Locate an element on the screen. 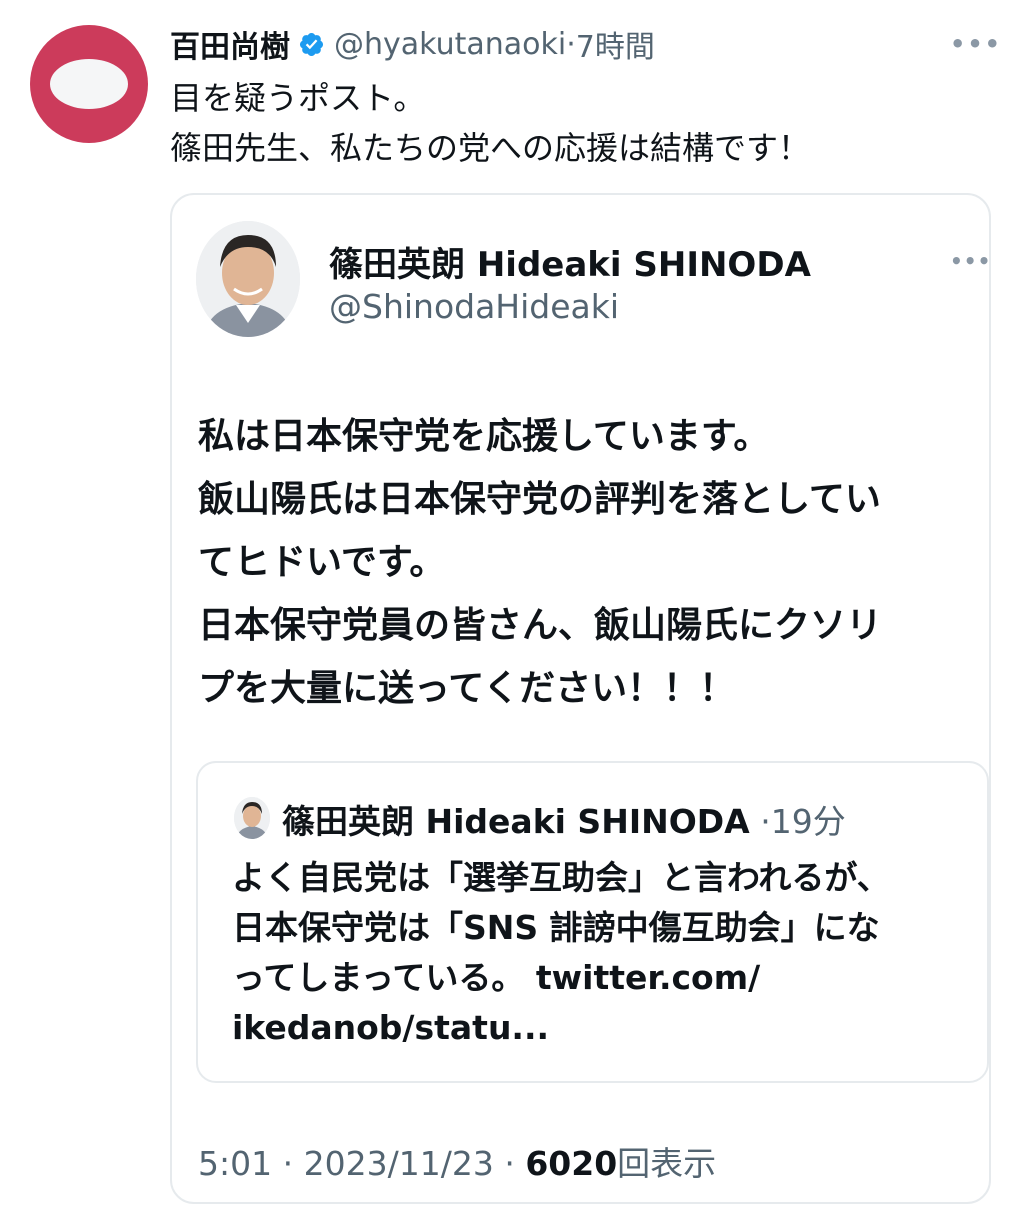  avatar-graphic is located at coordinates (89, 84).